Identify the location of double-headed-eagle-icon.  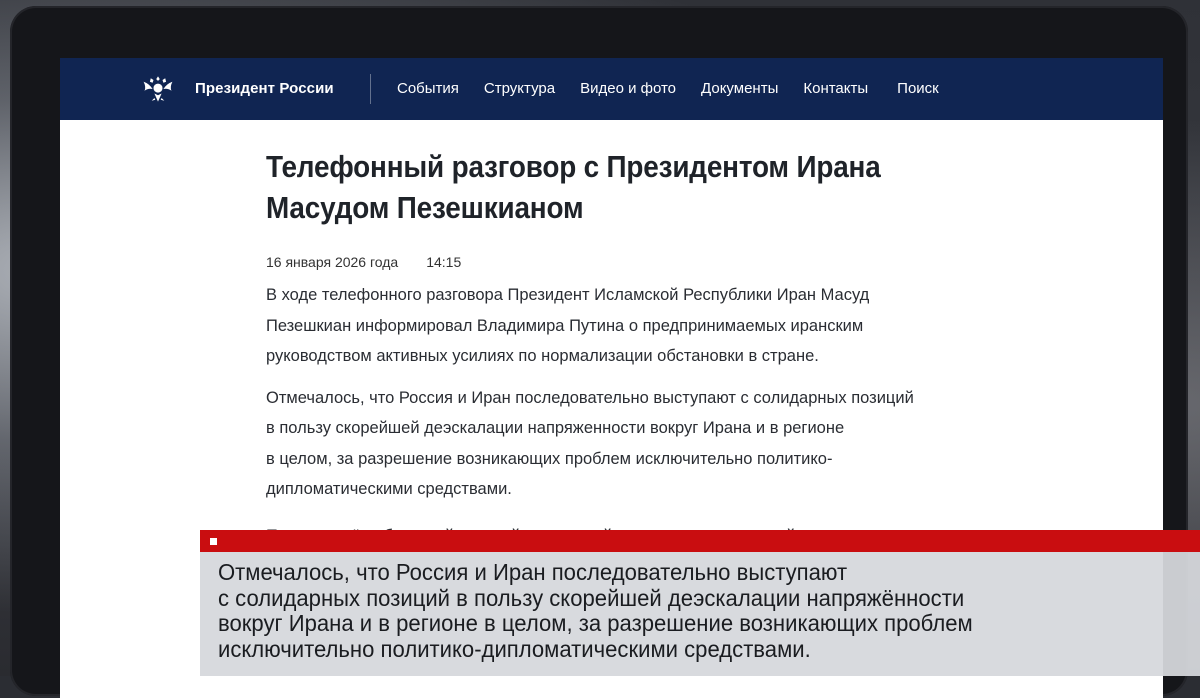
(158, 89).